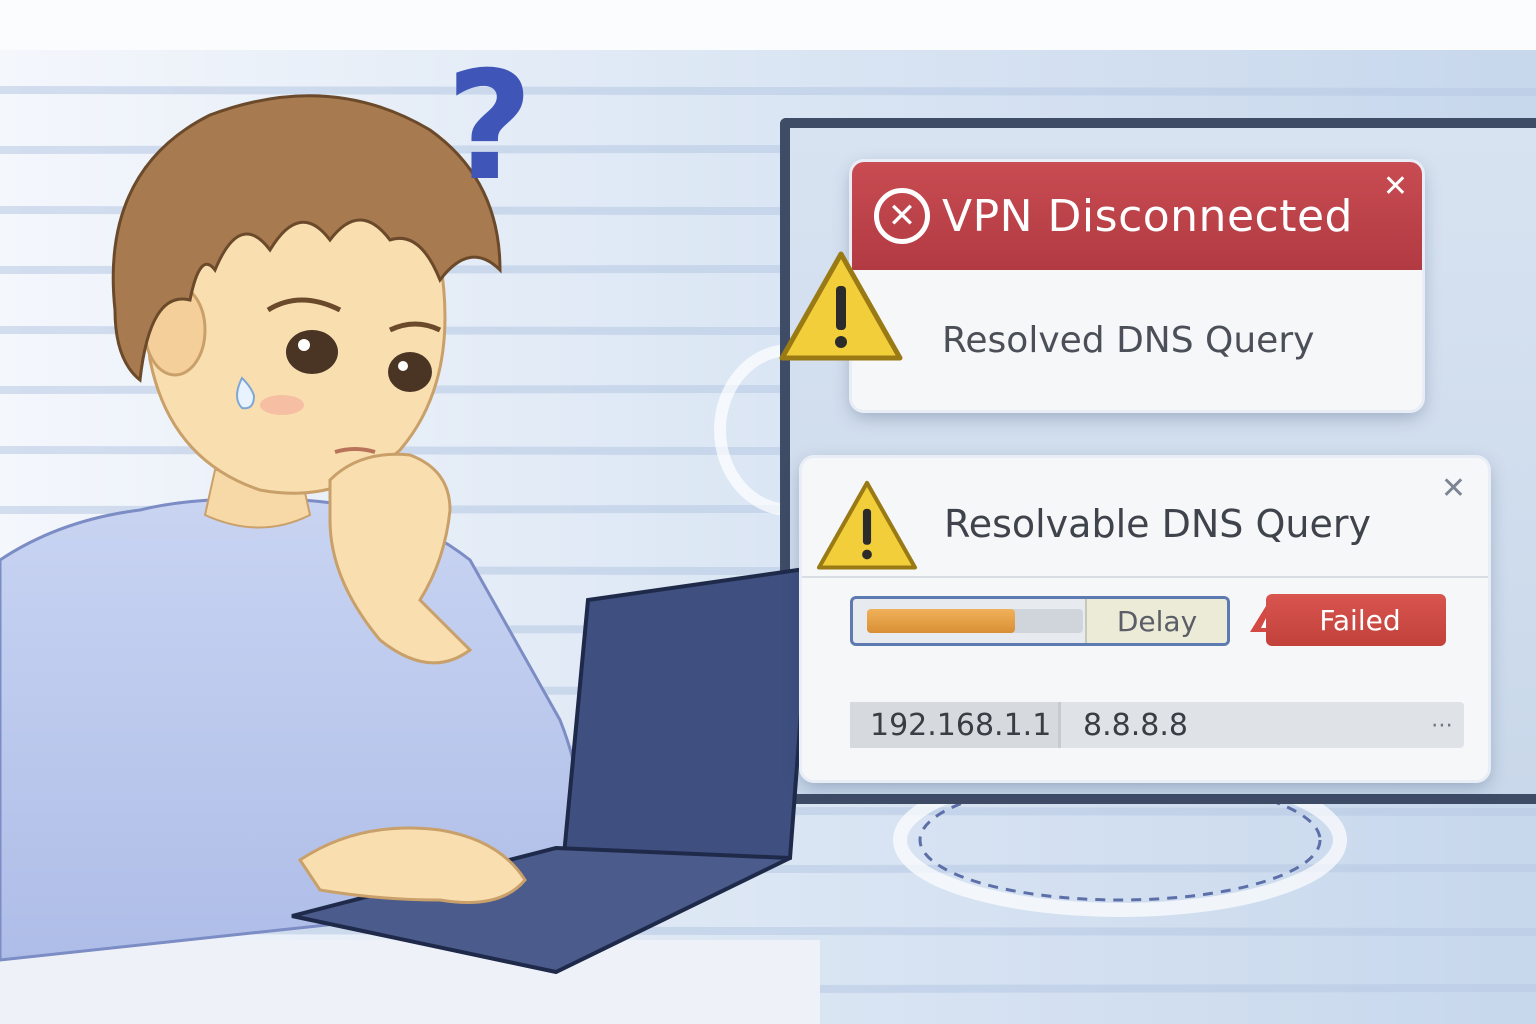  What do you see at coordinates (954, 725) in the screenshot?
I see `dns-server-primary: 192.168.1.1` at bounding box center [954, 725].